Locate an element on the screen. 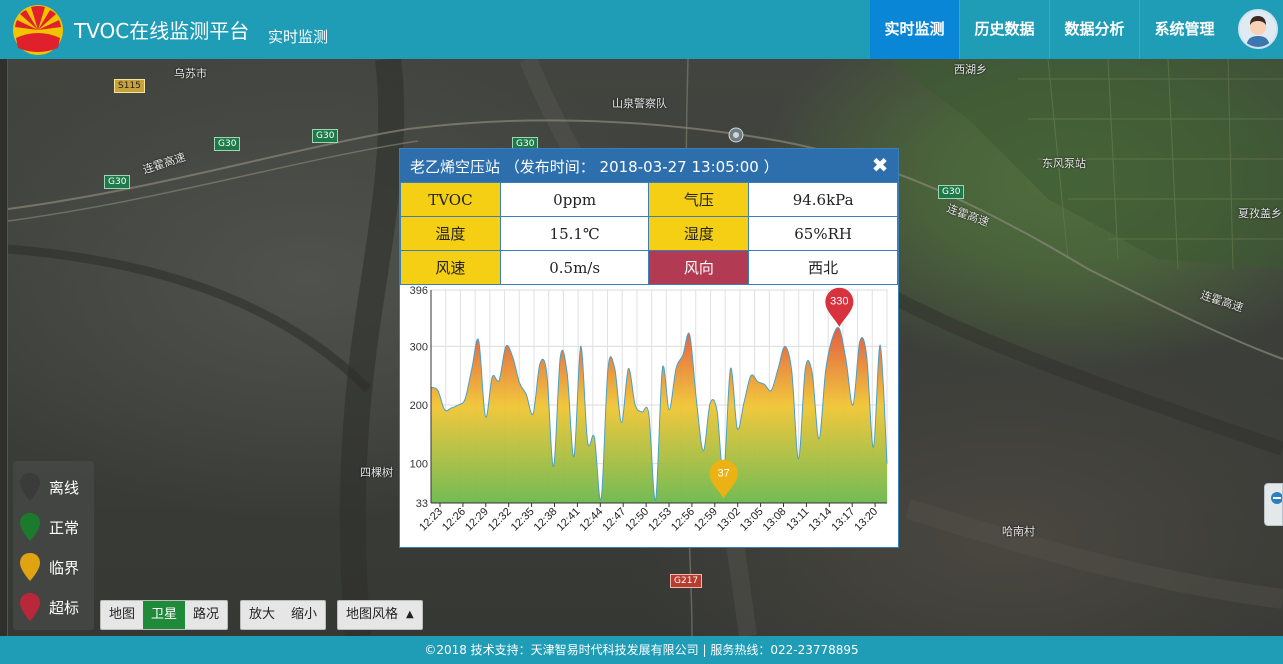  x-tick-label: 12:29 is located at coordinates (477, 520).